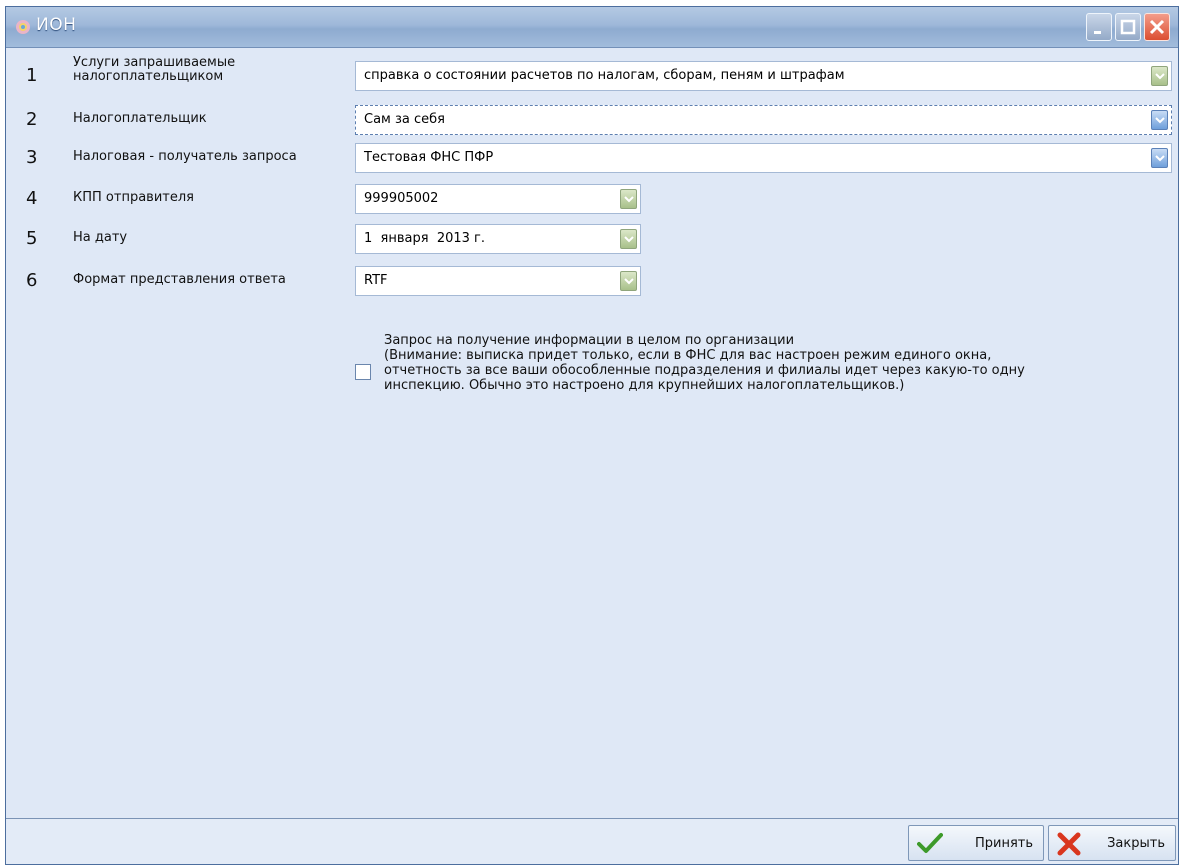 The height and width of the screenshot is (867, 1182). Describe the element at coordinates (1136, 843) in the screenshot. I see `close-button-label: Закрыть` at that location.